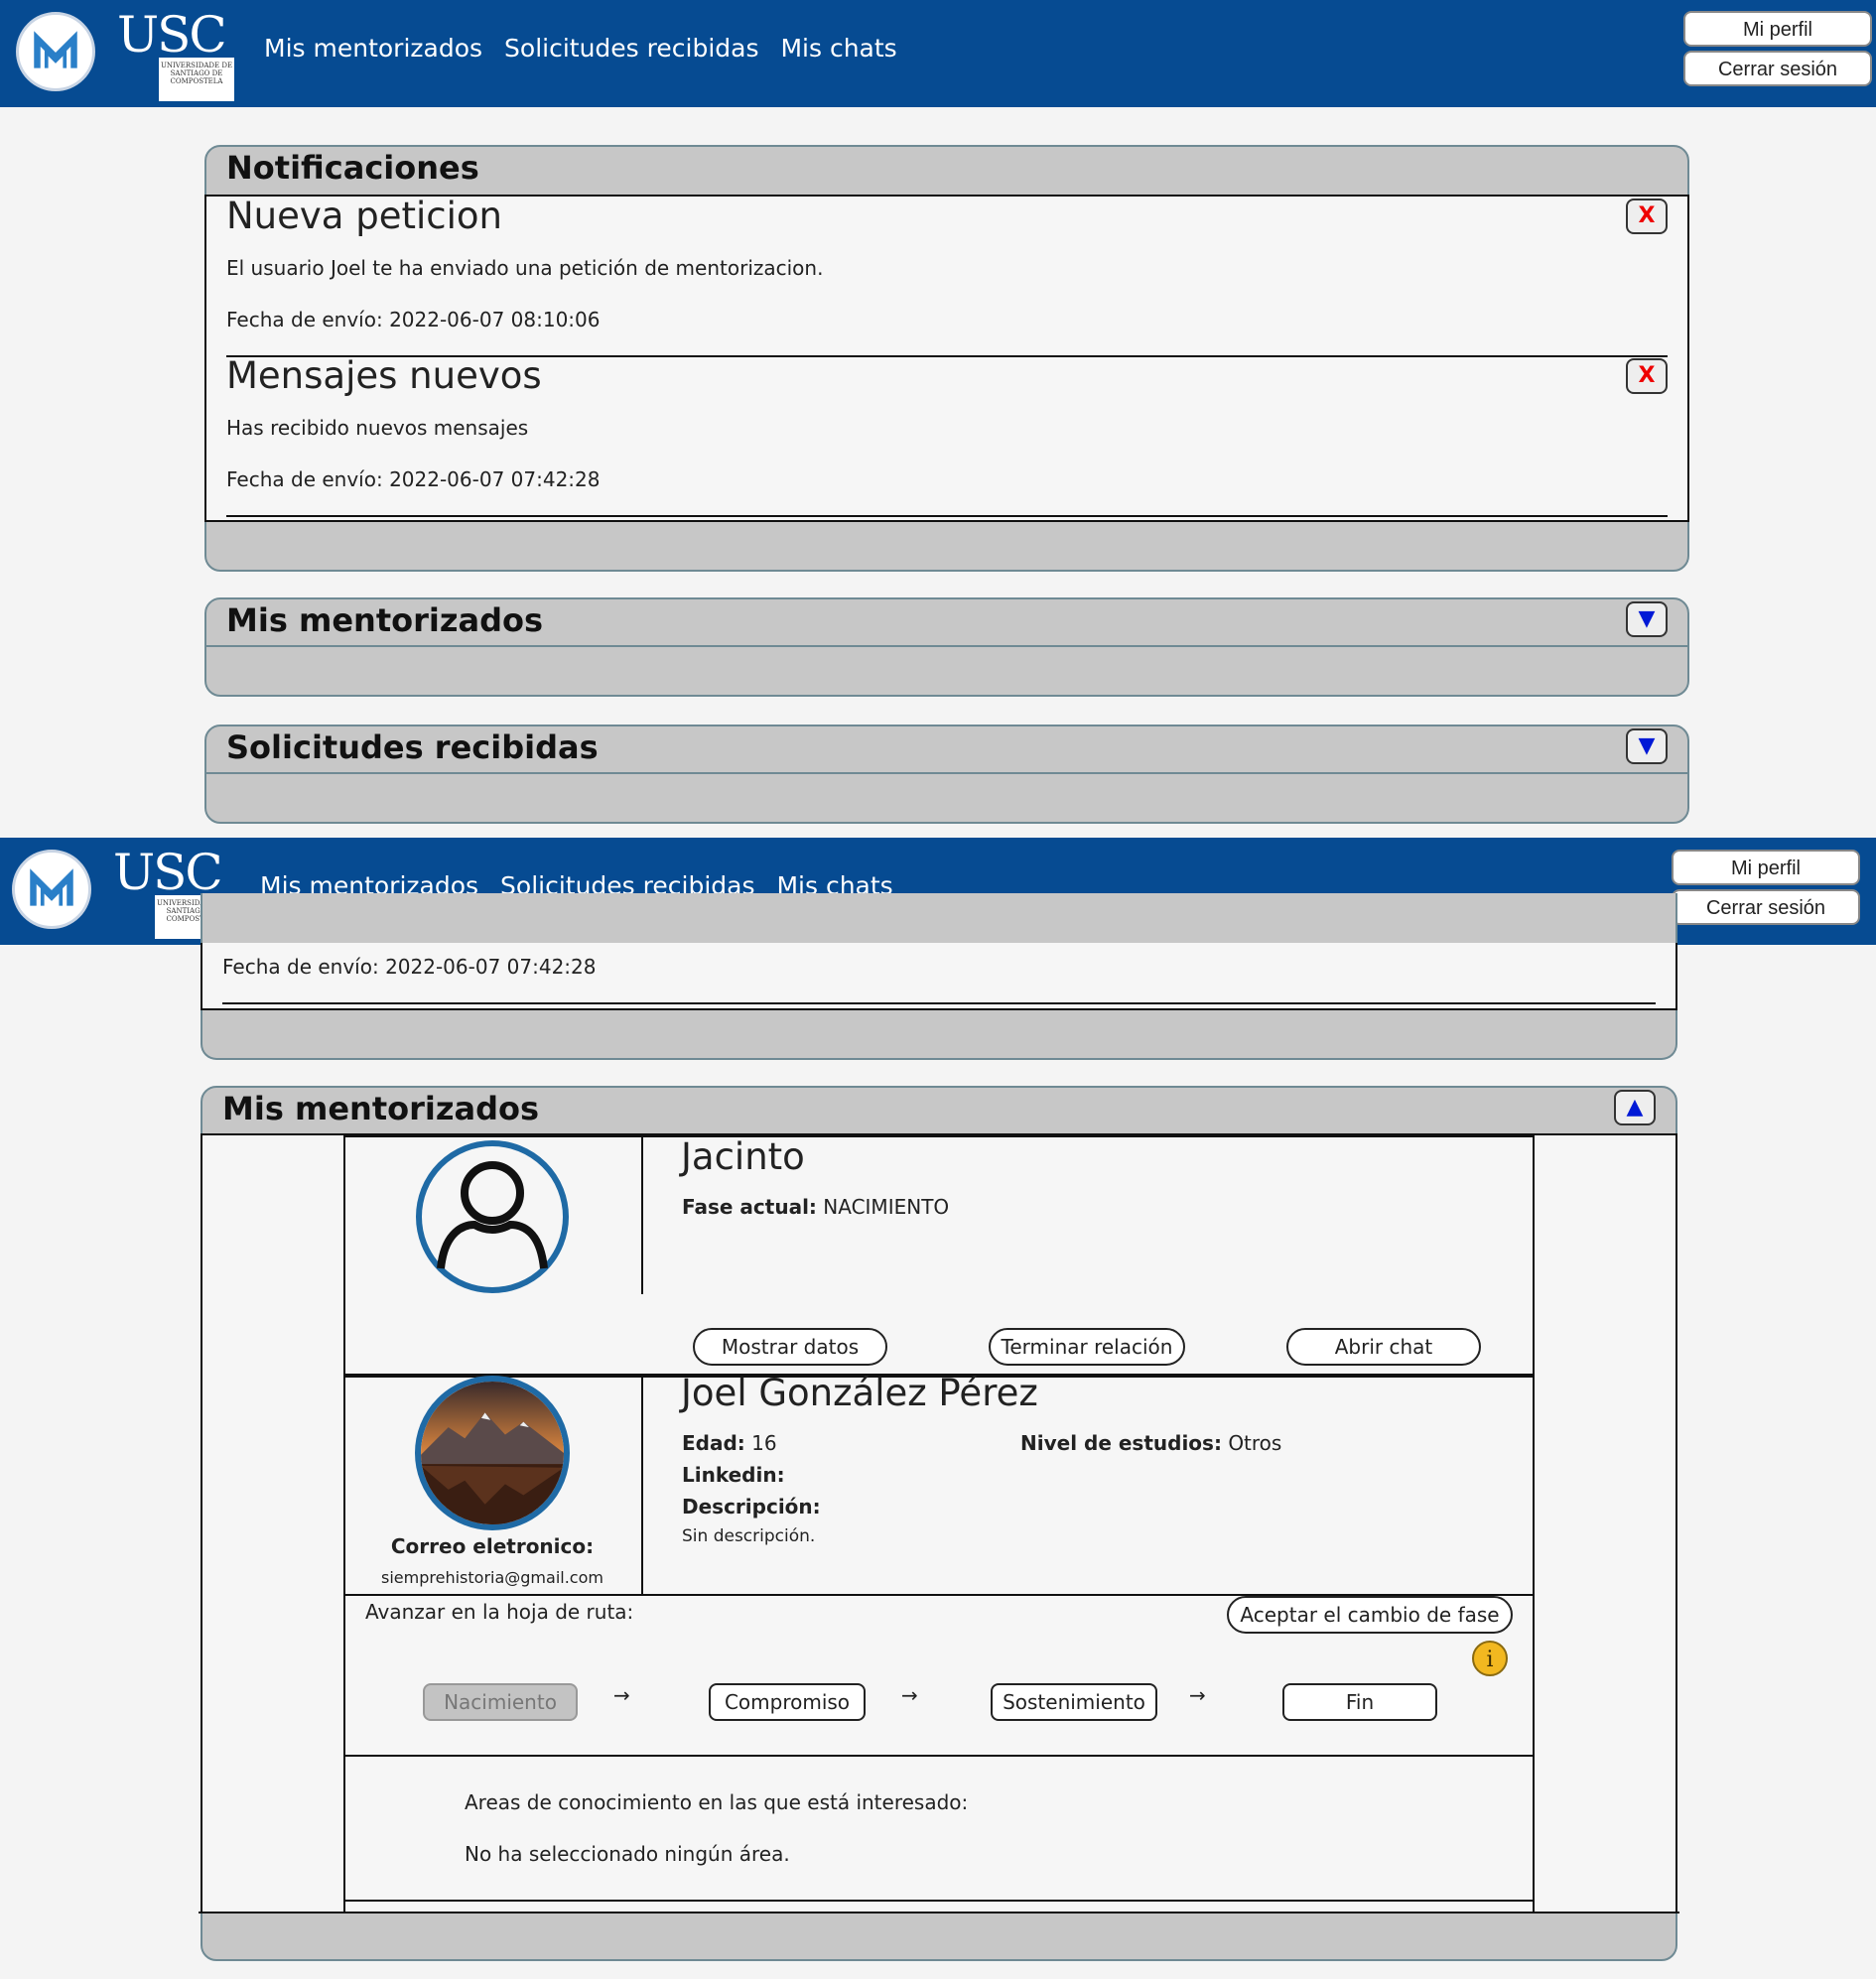 This screenshot has height=1979, width=1876. Describe the element at coordinates (492, 1217) in the screenshot. I see `default-avatar-icon` at that location.